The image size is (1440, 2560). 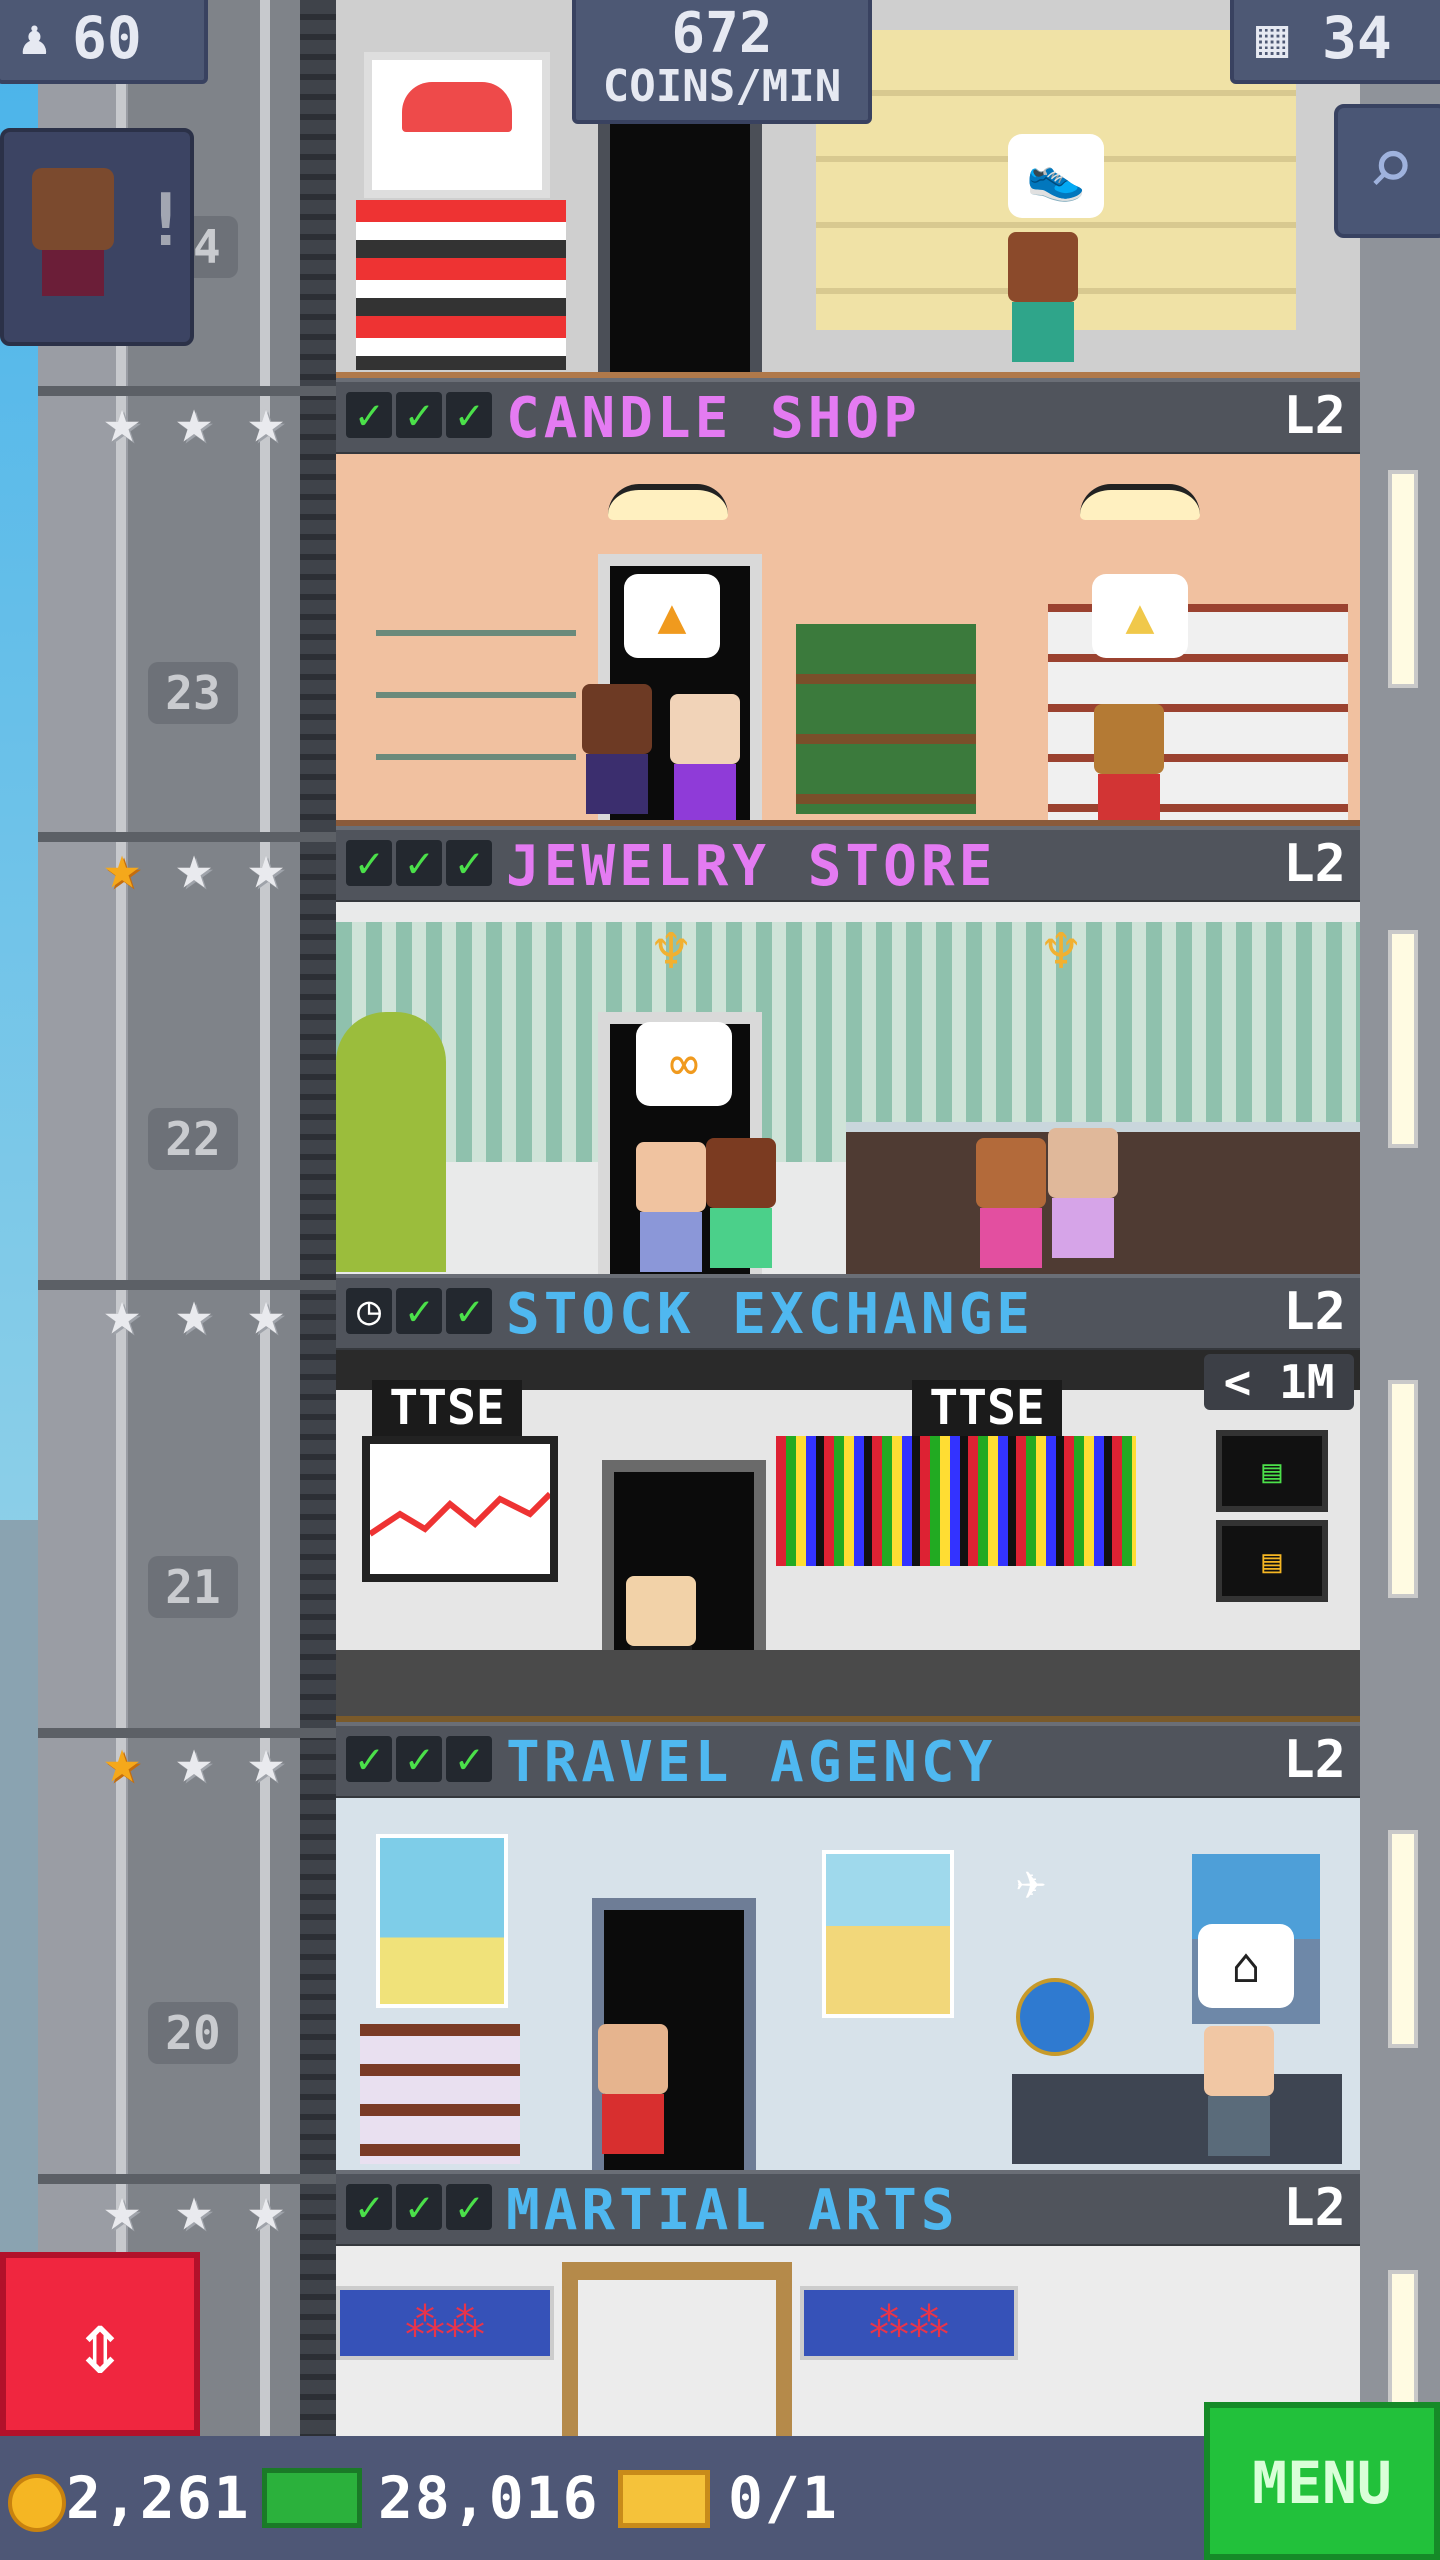 What do you see at coordinates (713, 418) in the screenshot?
I see `shop-name: CANDLE SHOP` at bounding box center [713, 418].